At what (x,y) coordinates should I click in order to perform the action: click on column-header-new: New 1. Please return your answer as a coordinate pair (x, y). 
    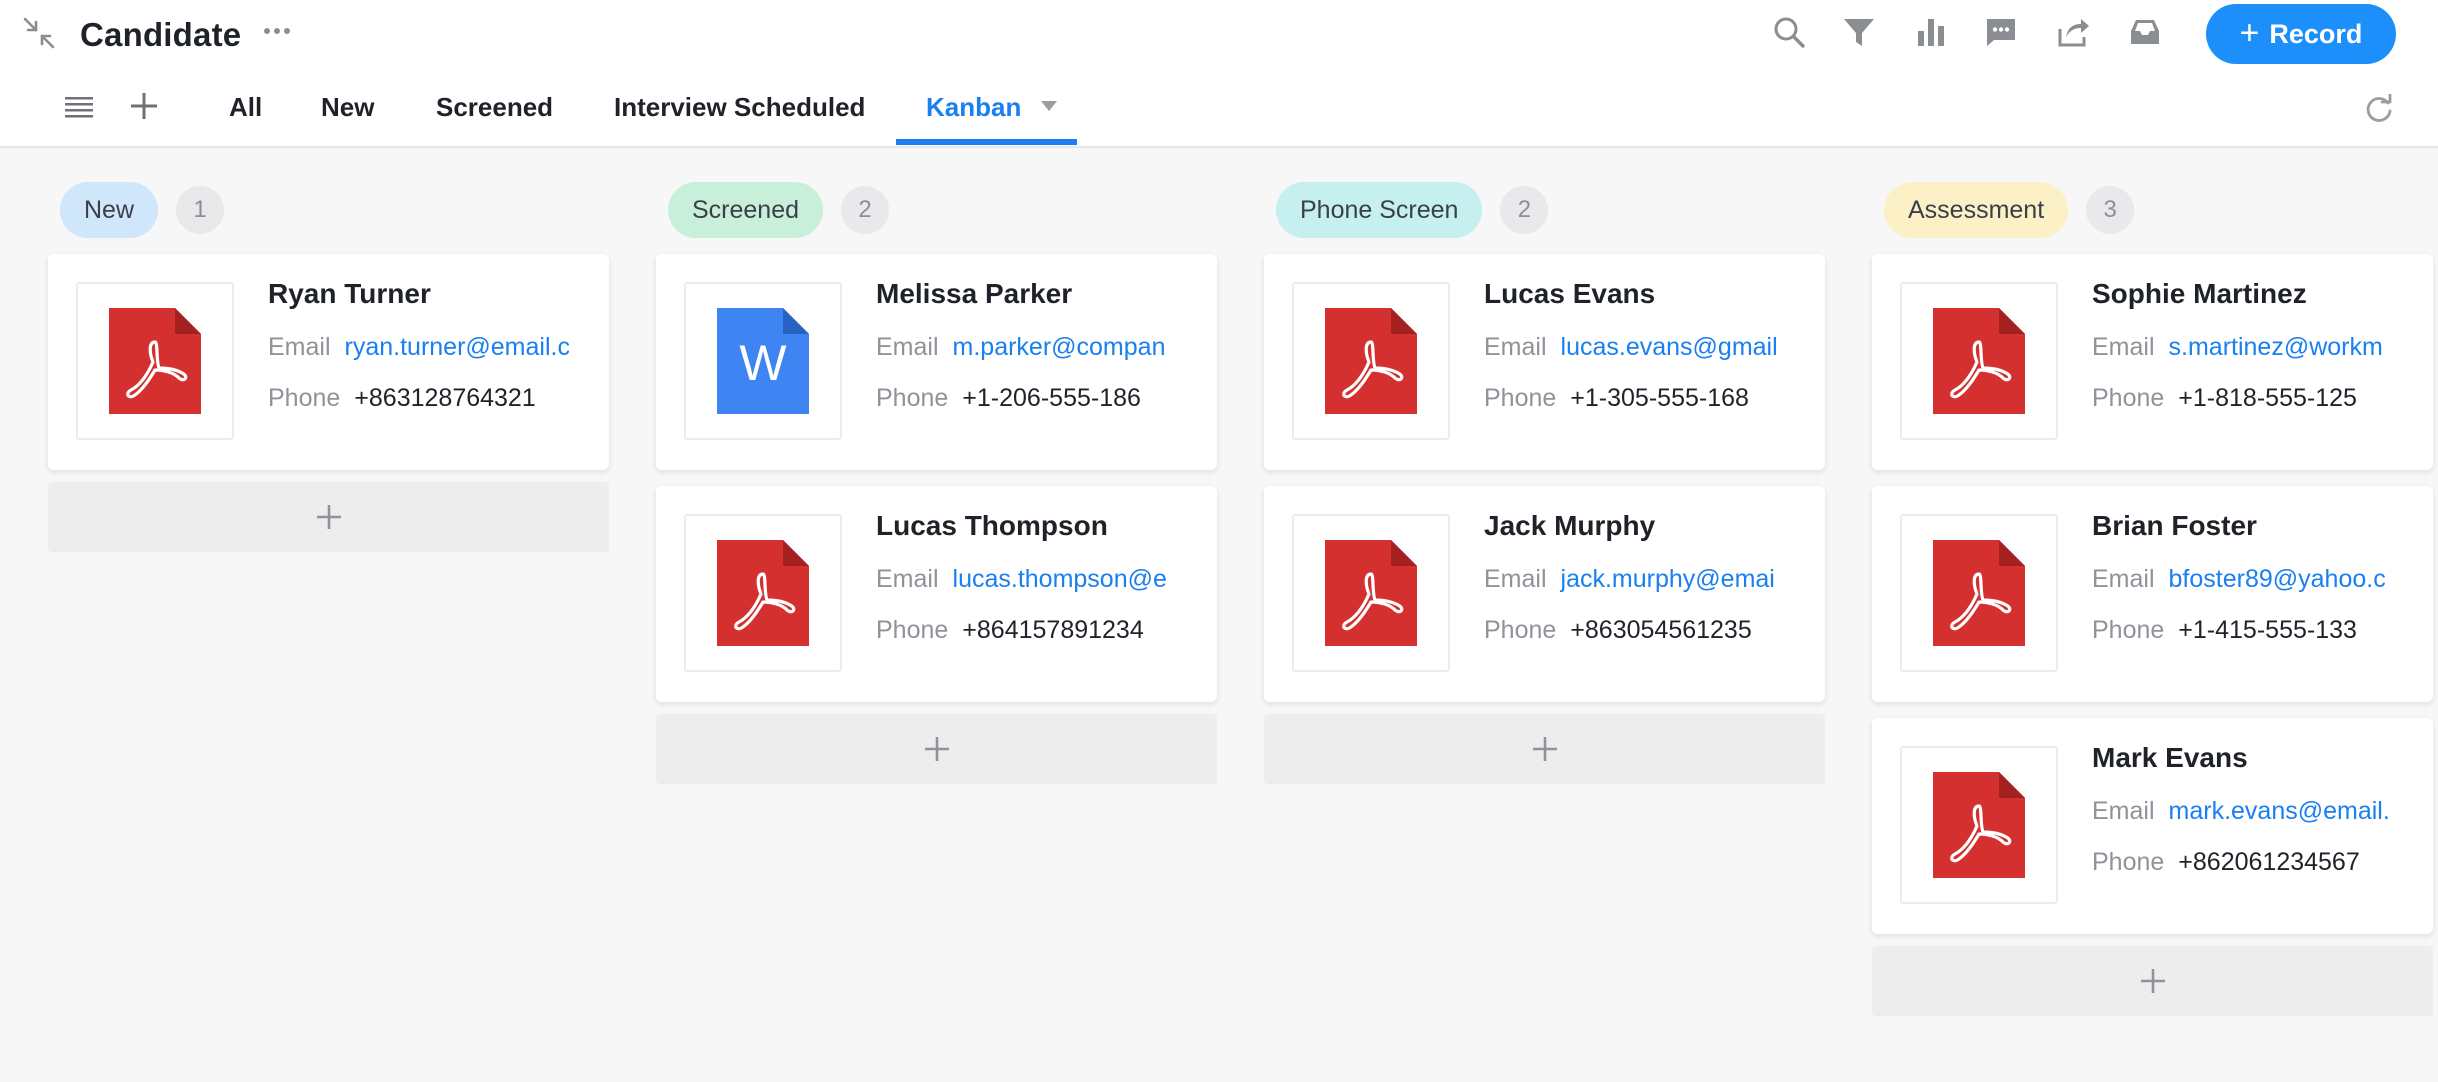
    Looking at the image, I should click on (142, 210).